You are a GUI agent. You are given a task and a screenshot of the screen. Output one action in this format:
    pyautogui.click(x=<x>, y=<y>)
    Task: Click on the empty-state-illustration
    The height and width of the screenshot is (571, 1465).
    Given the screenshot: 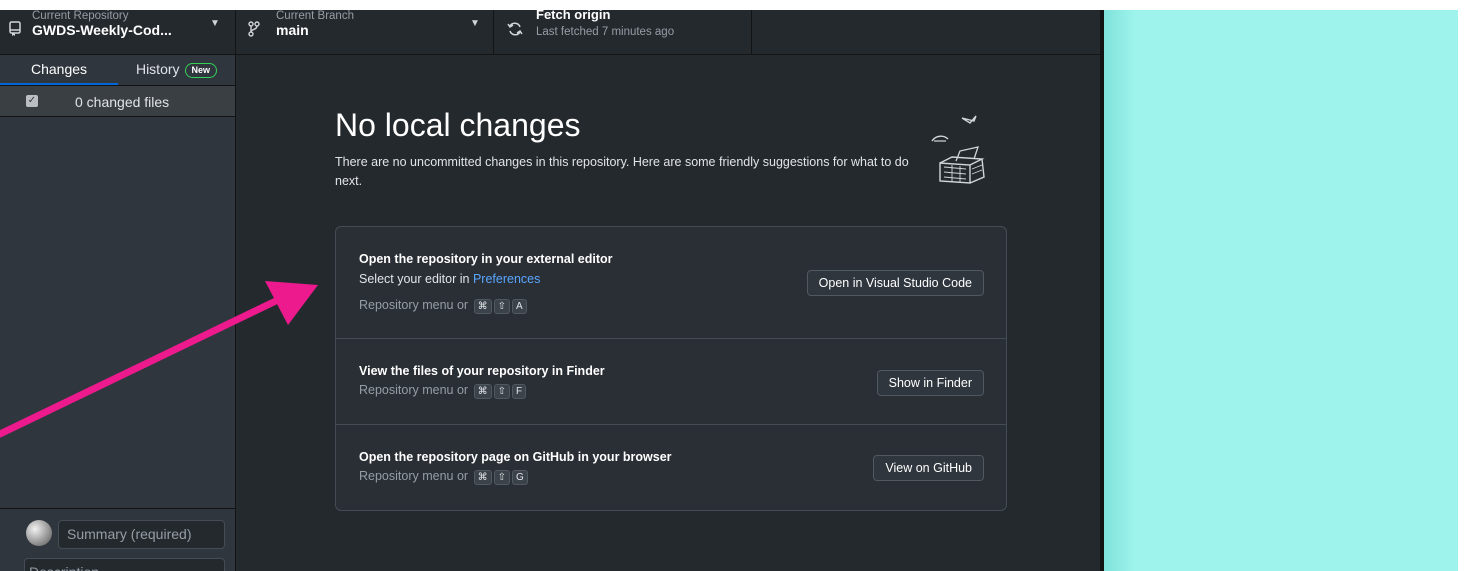 What is the action you would take?
    pyautogui.click(x=958, y=149)
    